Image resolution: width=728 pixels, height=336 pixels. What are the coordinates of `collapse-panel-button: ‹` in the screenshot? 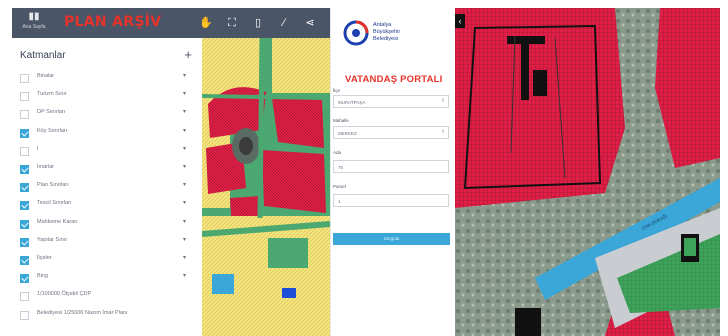 It's located at (460, 21).